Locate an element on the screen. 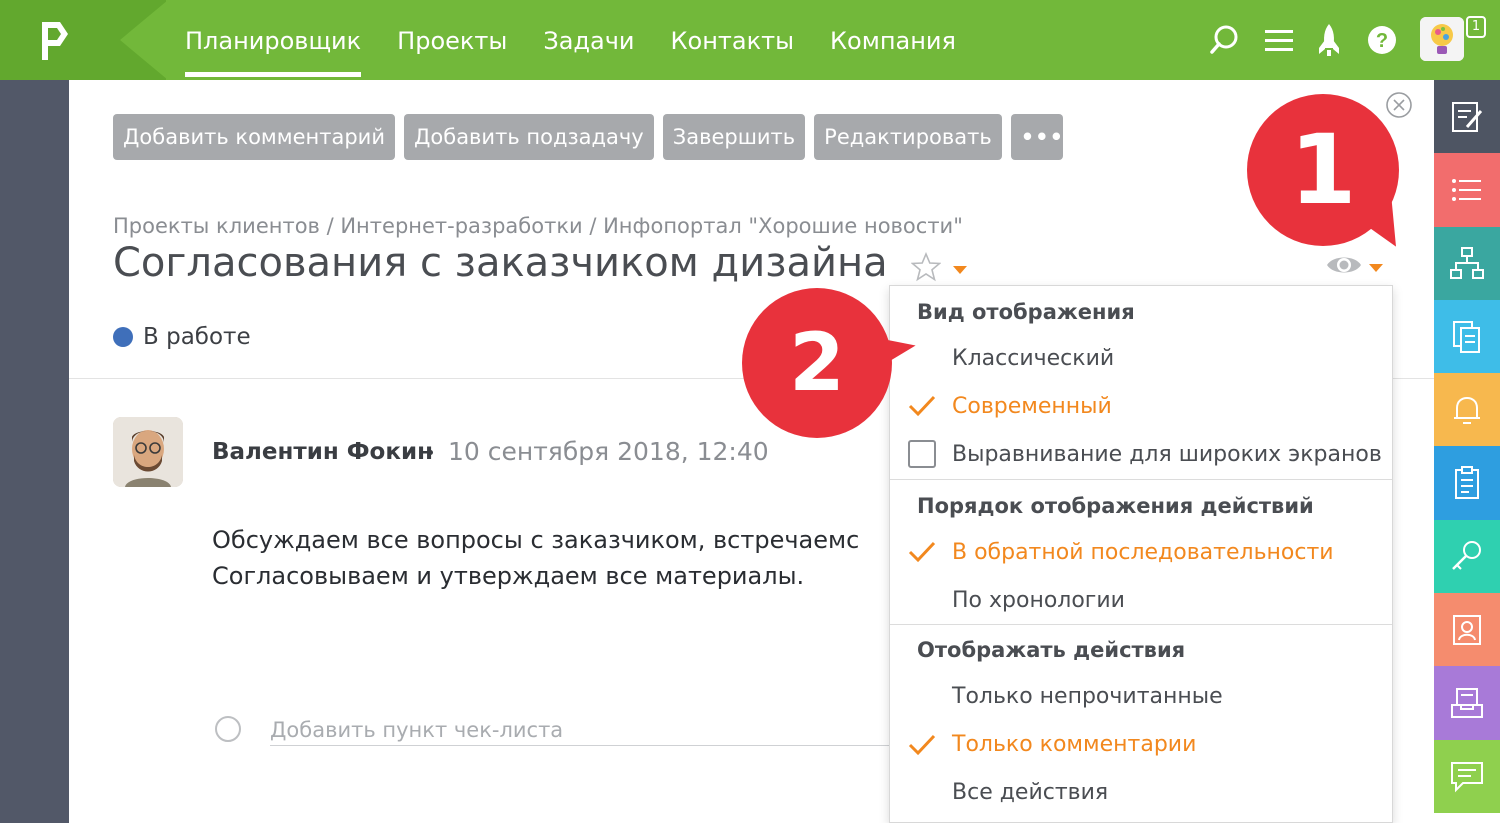  task-title: Согласования с заказчиком дизайна is located at coordinates (500, 263).